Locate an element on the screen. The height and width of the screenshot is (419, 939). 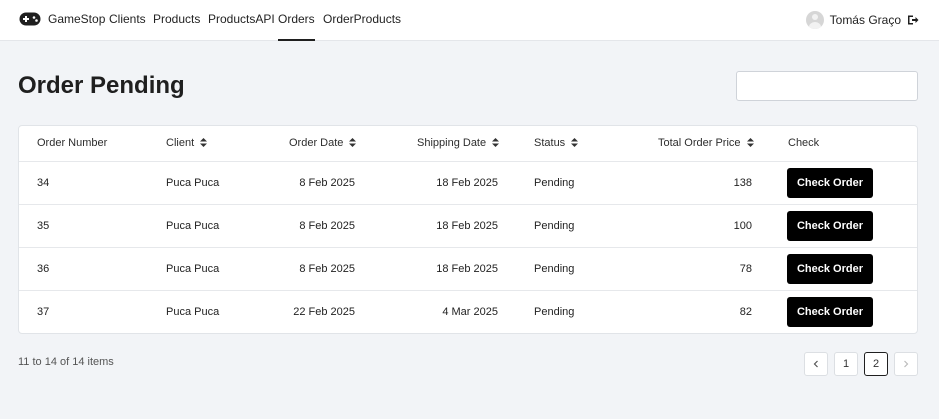
user-menu: Tomás Graço is located at coordinates (862, 20).